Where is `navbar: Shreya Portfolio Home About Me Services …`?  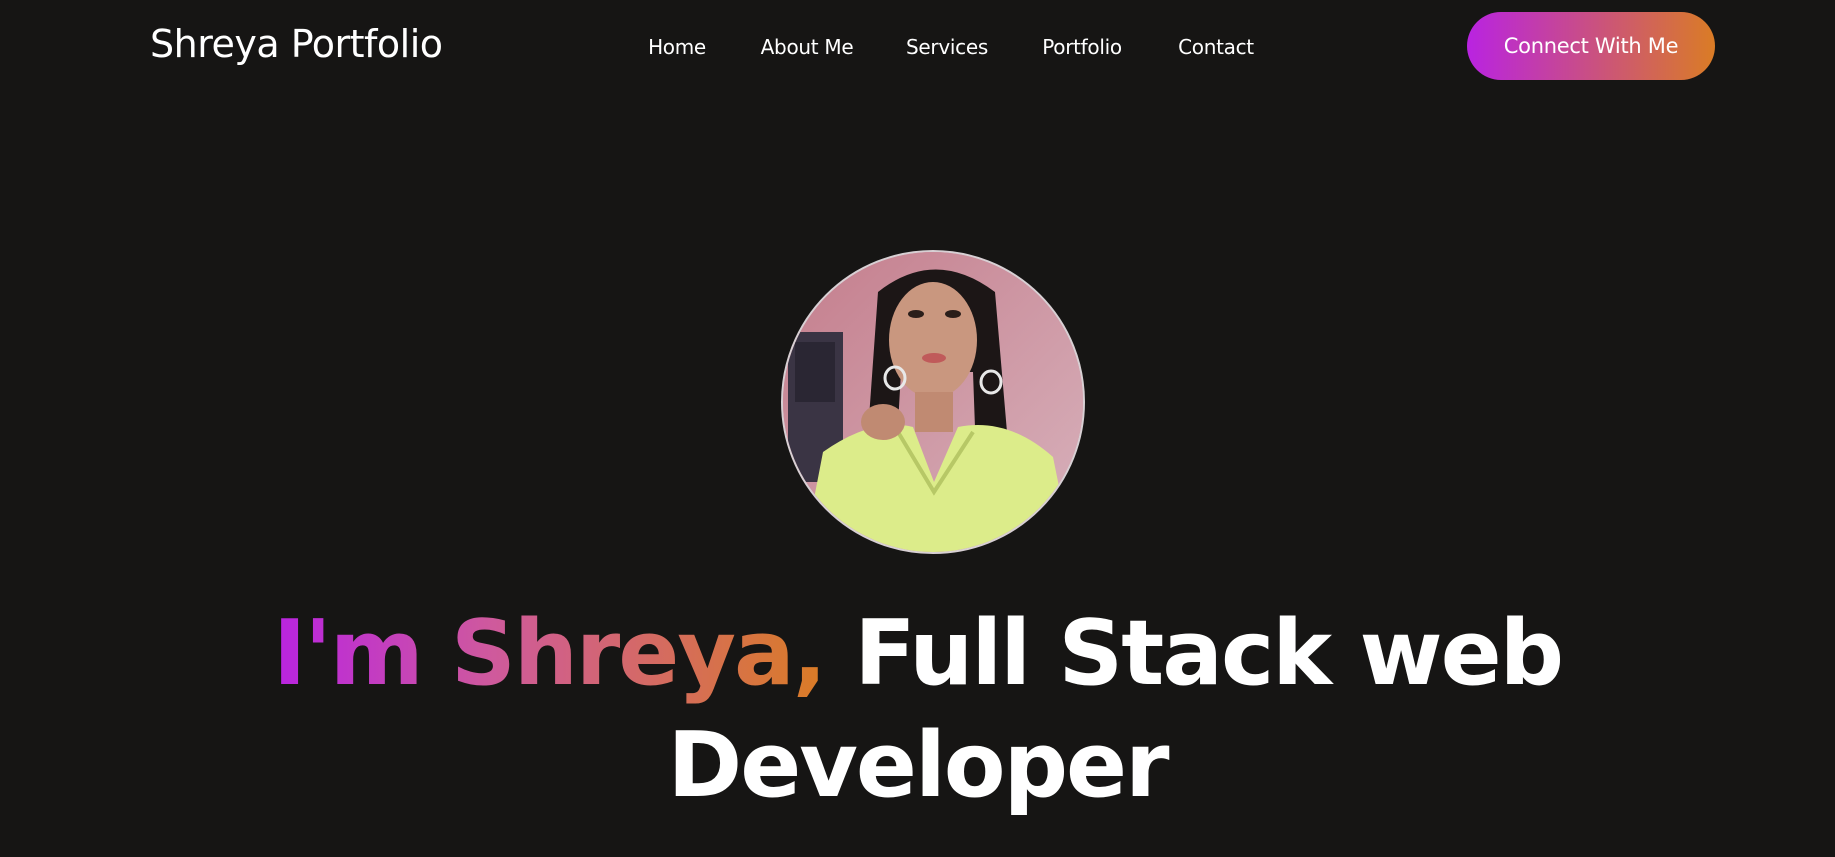 navbar: Shreya Portfolio Home About Me Services … is located at coordinates (917, 47).